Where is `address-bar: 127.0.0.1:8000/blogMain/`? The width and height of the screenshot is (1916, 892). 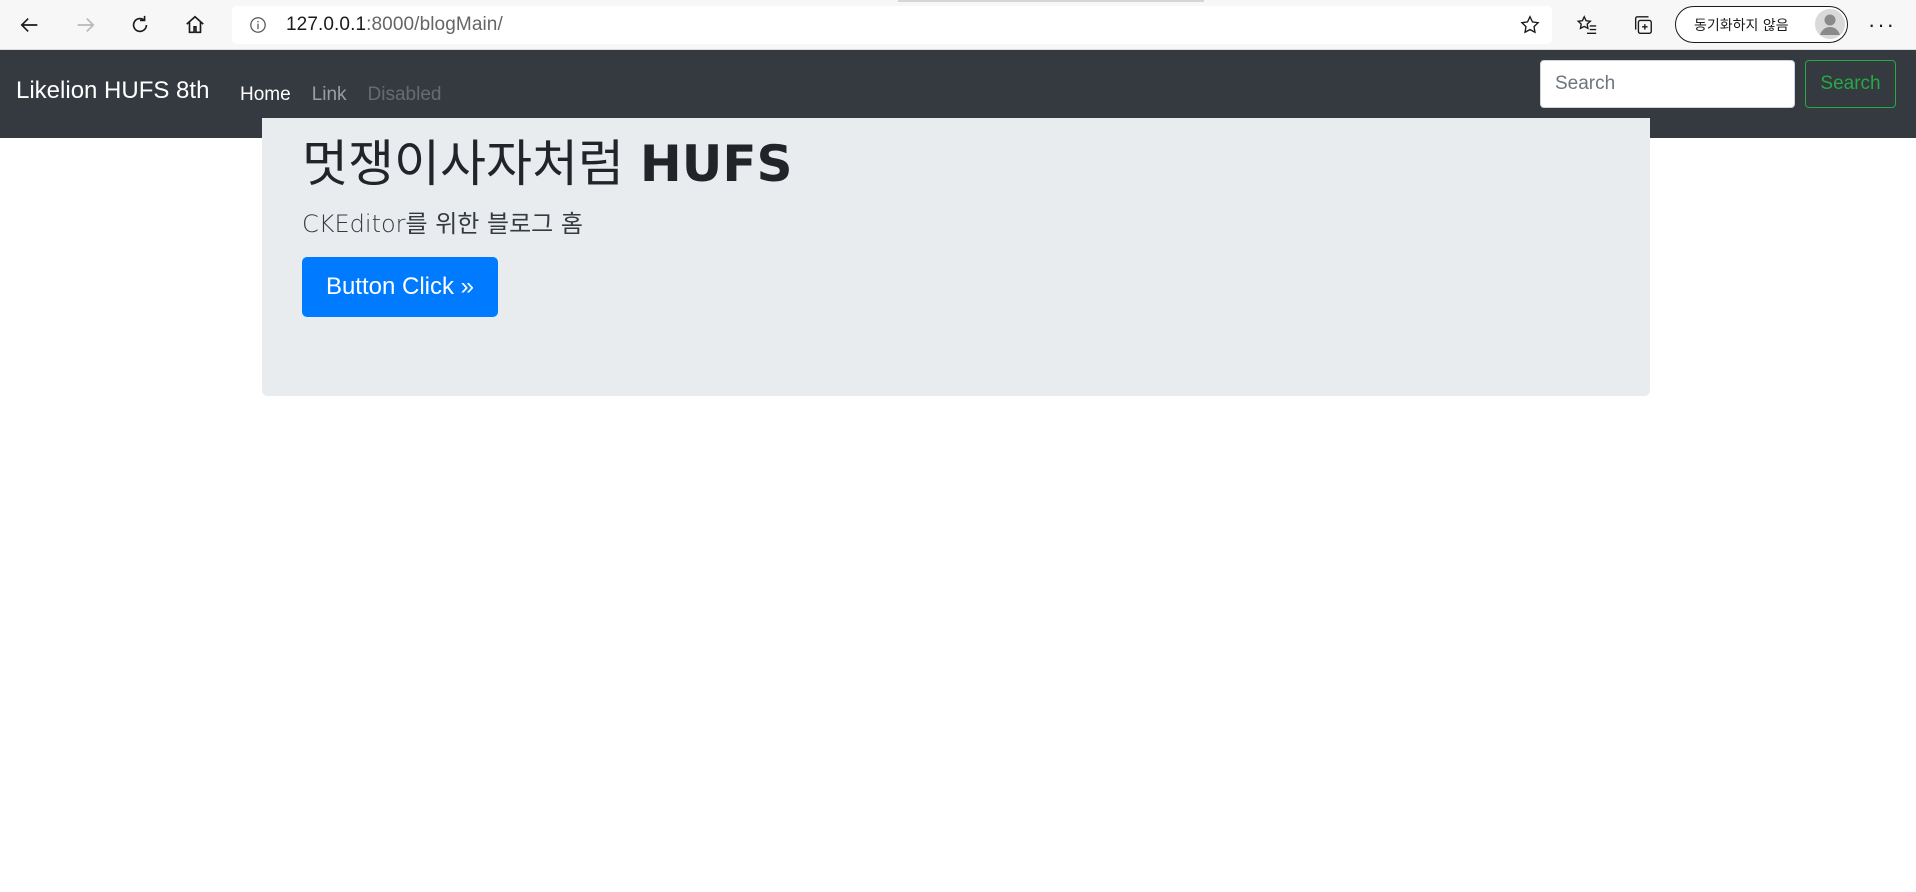 address-bar: 127.0.0.1:8000/blogMain/ is located at coordinates (892, 25).